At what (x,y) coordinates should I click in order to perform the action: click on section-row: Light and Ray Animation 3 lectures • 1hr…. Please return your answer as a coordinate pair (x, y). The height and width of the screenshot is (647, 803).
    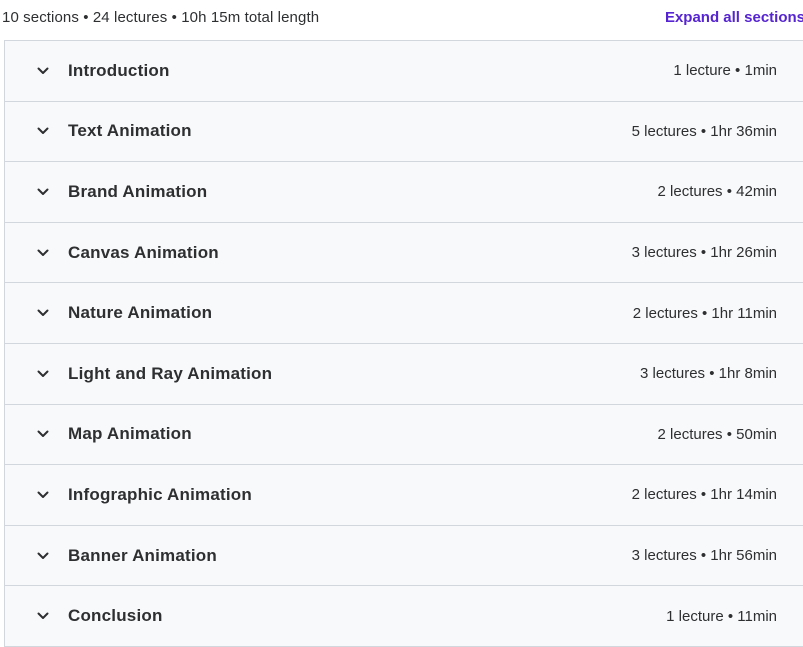
    Looking at the image, I should click on (404, 374).